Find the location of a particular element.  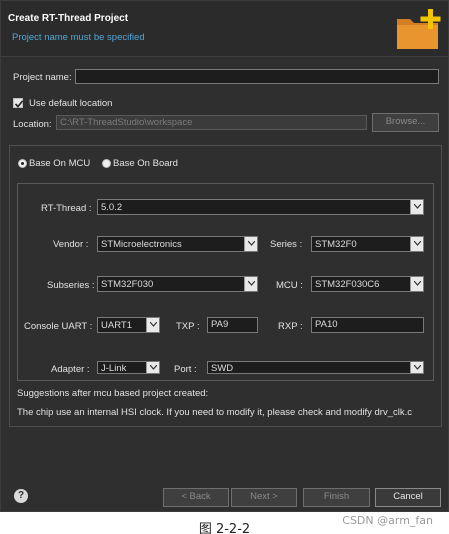

port-value: SWD is located at coordinates (222, 368).